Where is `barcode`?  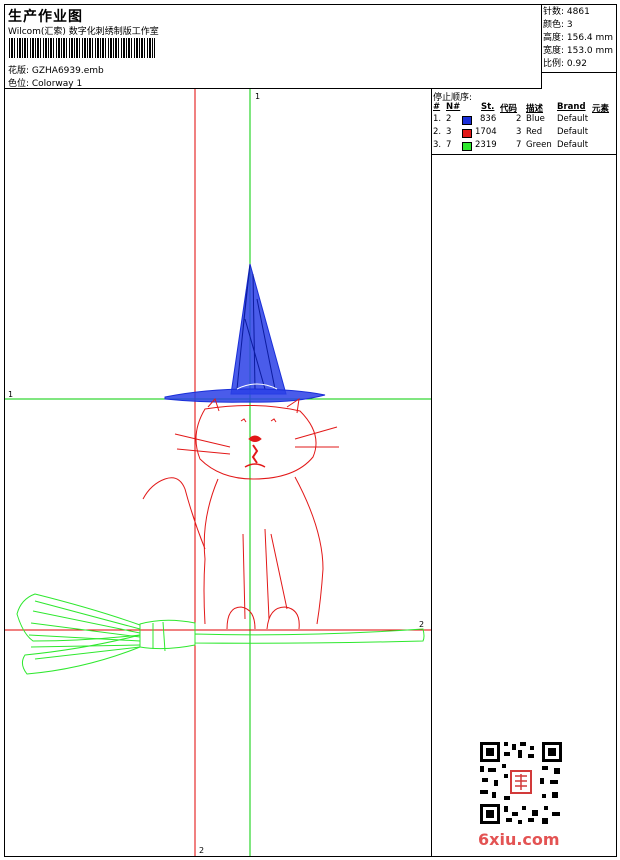
barcode is located at coordinates (82, 48).